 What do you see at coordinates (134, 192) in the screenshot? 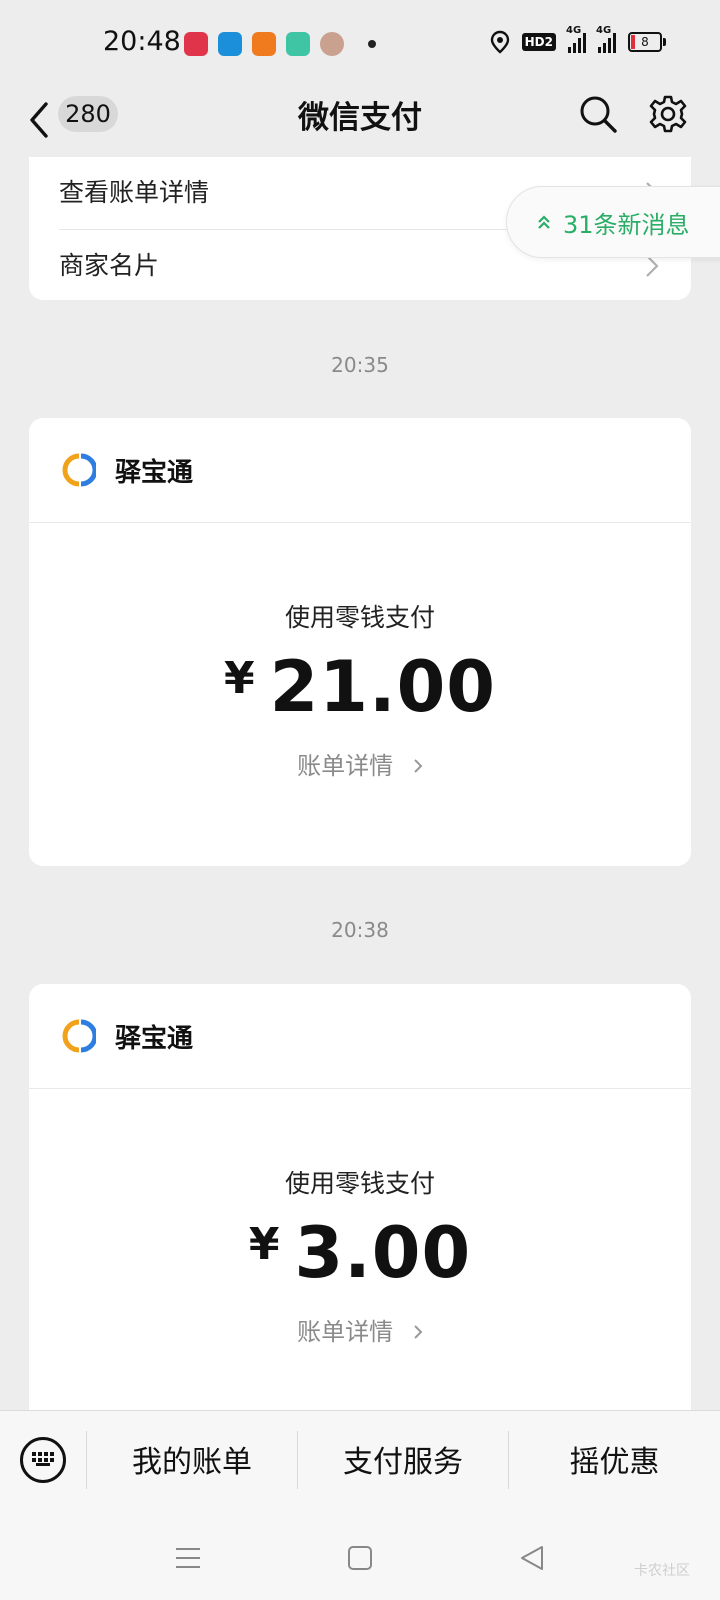
I see `row-label: 查看账单详情` at bounding box center [134, 192].